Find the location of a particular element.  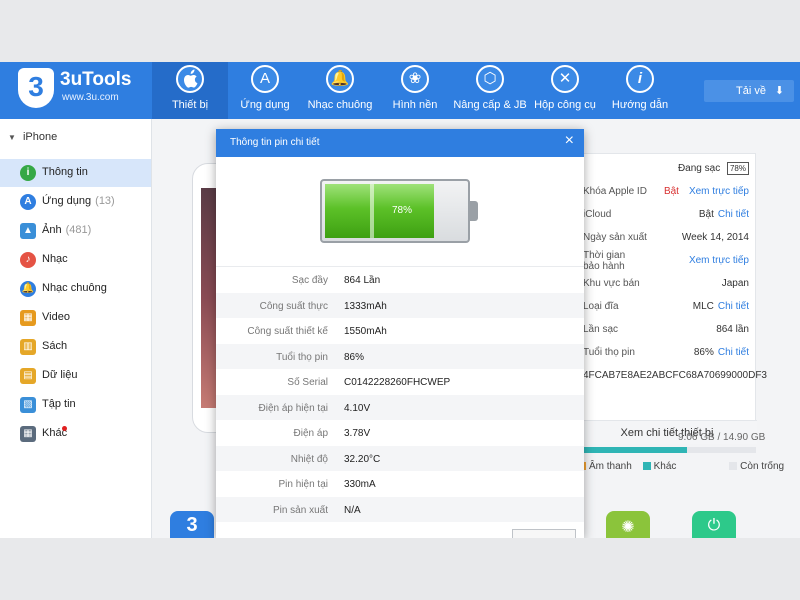

3utools-app-icon: 3 is located at coordinates (192, 524).